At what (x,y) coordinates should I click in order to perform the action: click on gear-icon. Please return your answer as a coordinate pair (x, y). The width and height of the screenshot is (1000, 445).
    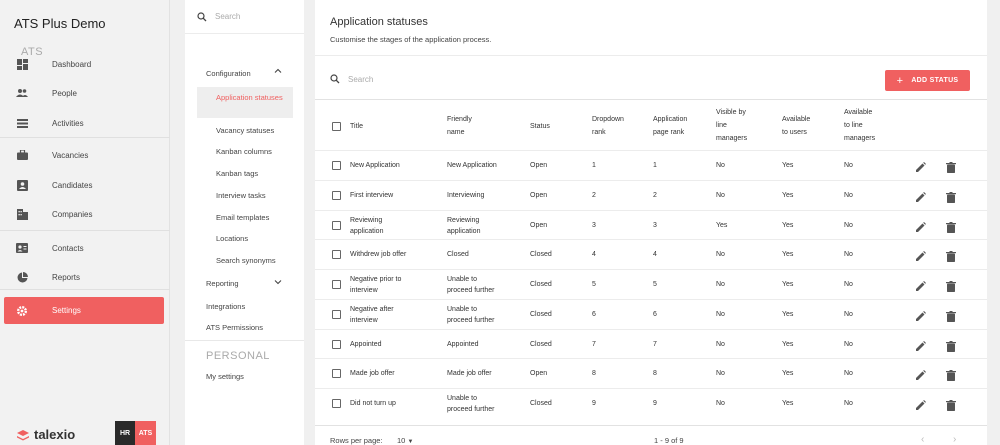
    Looking at the image, I should click on (22, 311).